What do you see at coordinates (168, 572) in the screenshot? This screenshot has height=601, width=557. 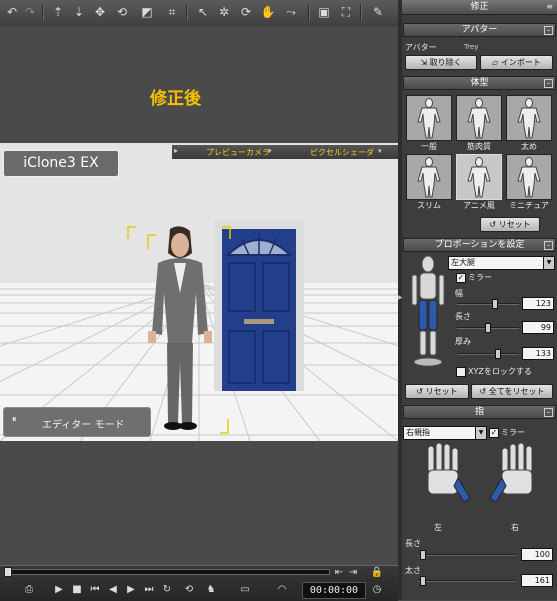 I see `time-slider` at bounding box center [168, 572].